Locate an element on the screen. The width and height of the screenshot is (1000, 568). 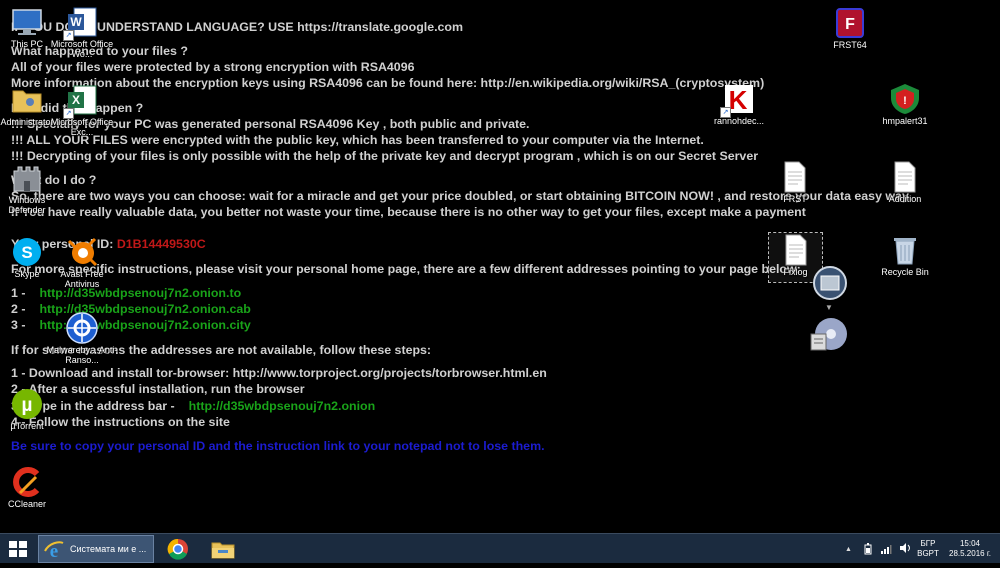
taskbar-item-file-explorer is located at coordinates (223, 549).